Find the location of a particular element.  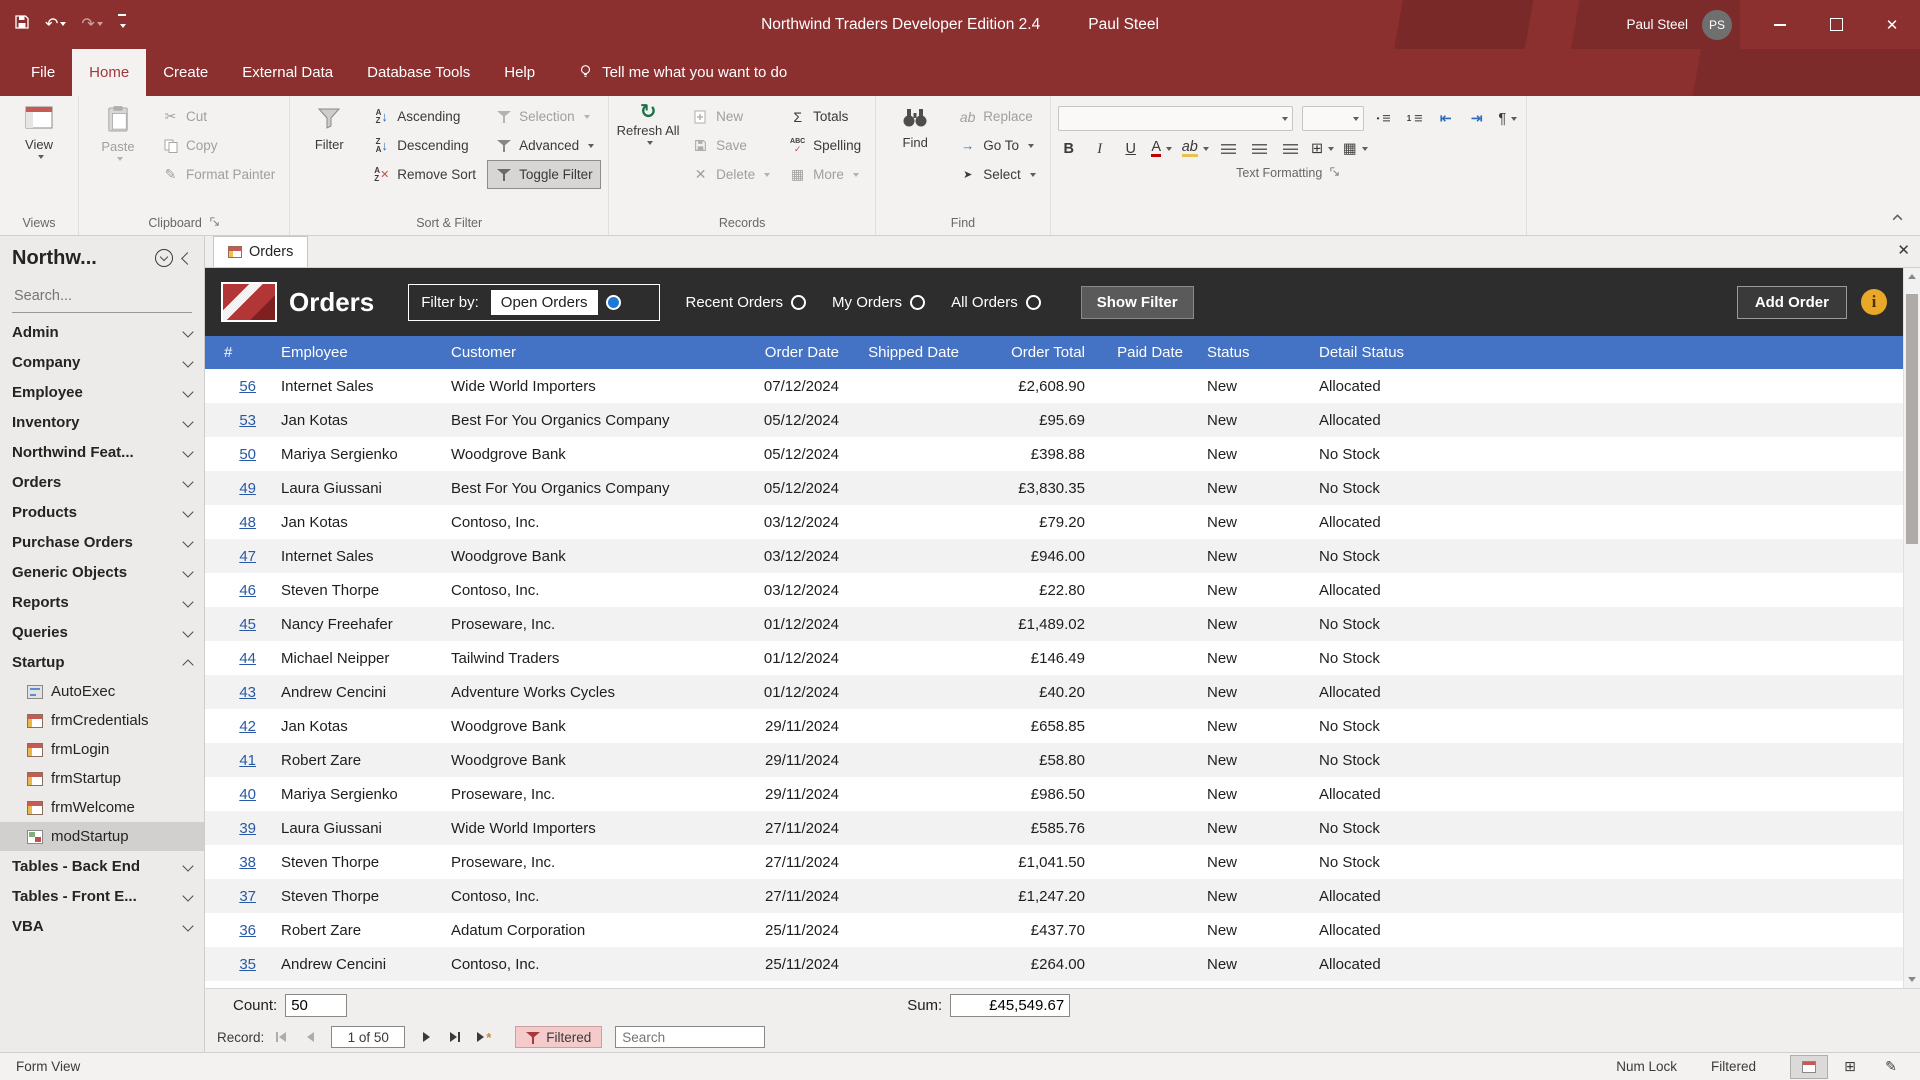

avatar: PS is located at coordinates (1717, 24).